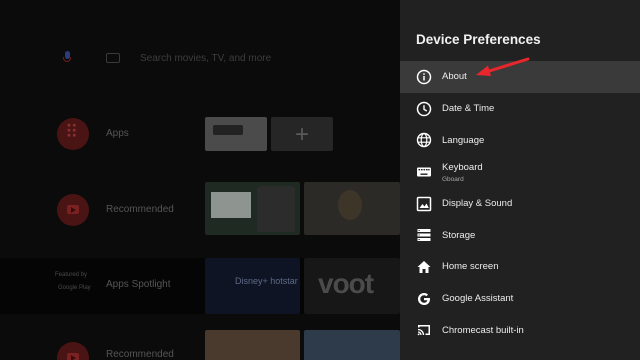 The image size is (640, 360). I want to click on apps-row: Apps, so click(200, 134).